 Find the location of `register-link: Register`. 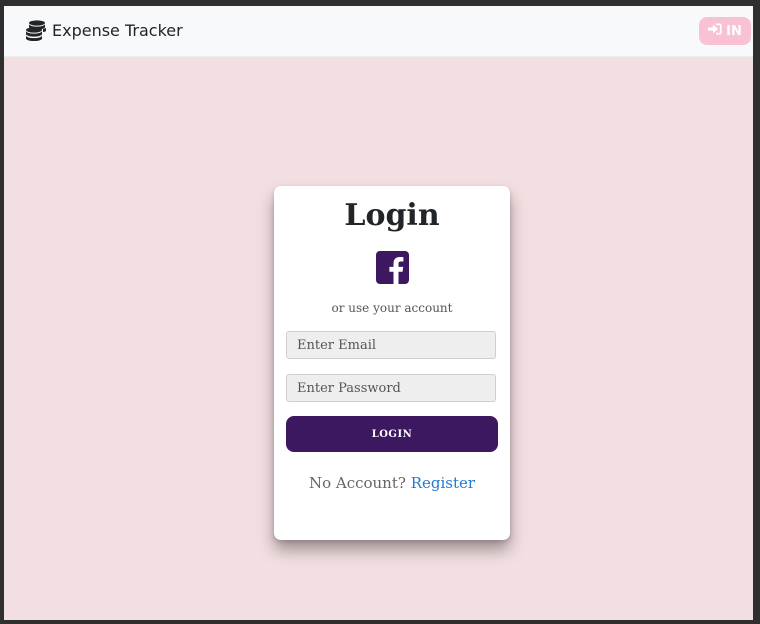

register-link: Register is located at coordinates (443, 483).